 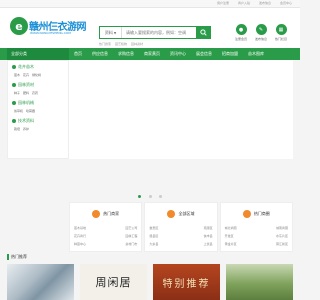 I want to click on hot-word: 园林资材, so click(x=137, y=44).